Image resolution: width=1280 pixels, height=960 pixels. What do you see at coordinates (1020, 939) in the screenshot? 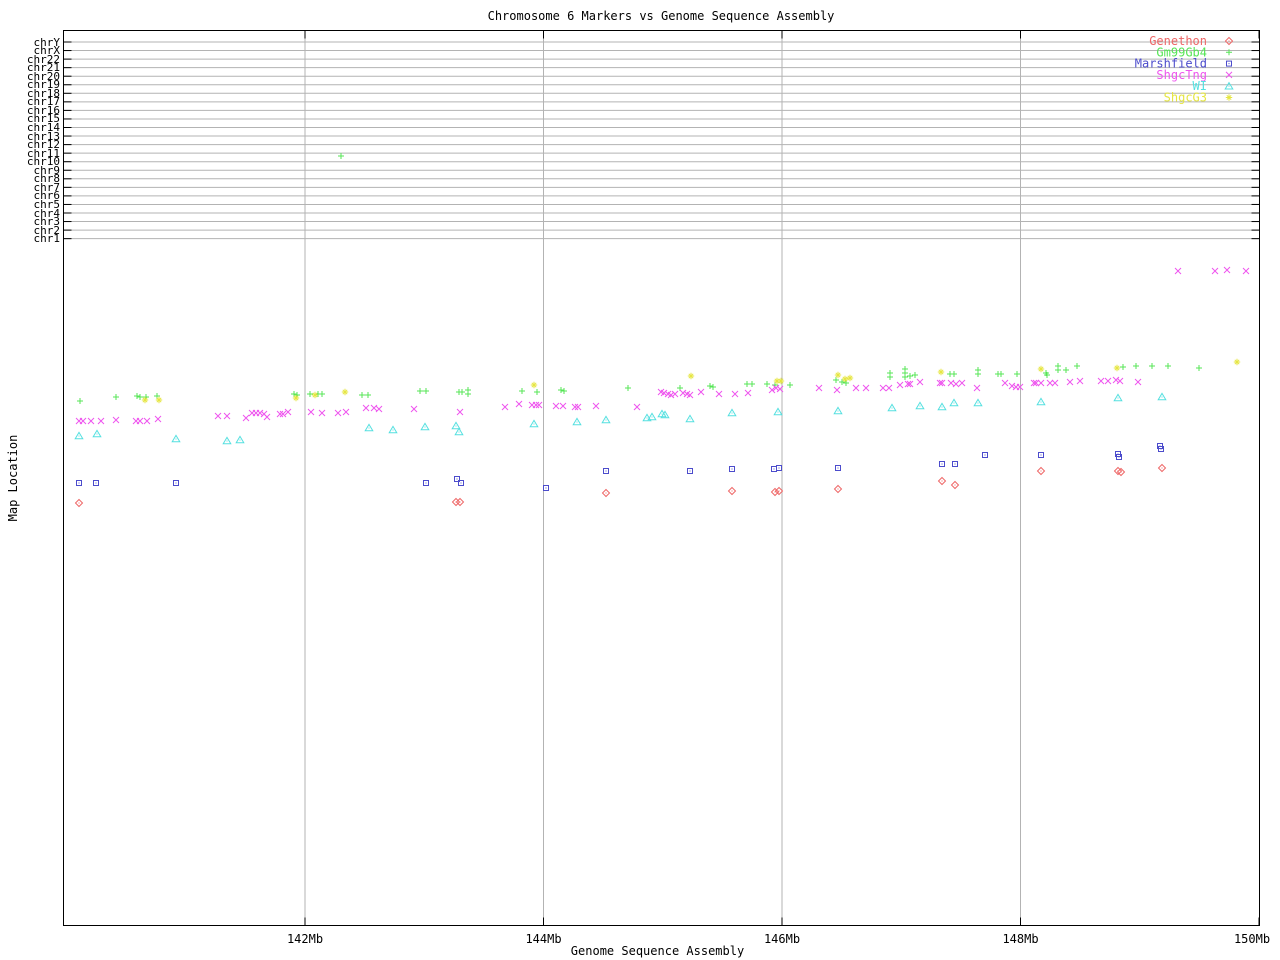
I see `x-tick-label-148Mb: 148Mb` at bounding box center [1020, 939].